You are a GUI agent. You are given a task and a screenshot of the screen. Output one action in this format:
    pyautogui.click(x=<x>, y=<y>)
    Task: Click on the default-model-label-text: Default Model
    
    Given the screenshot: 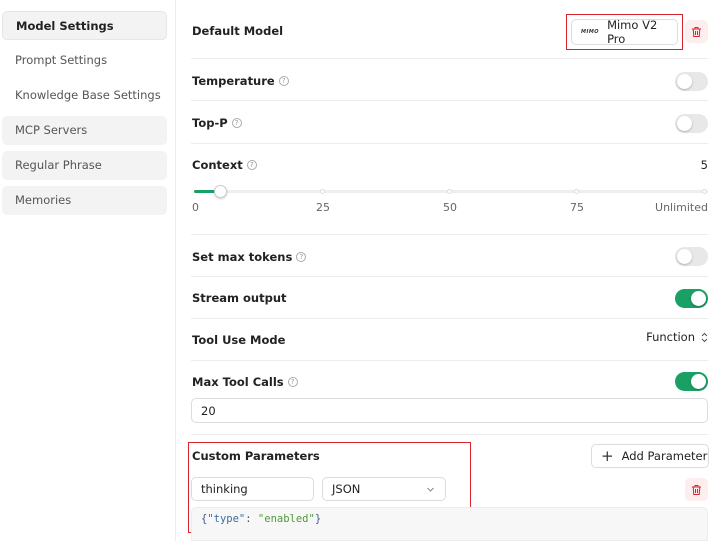 What is the action you would take?
    pyautogui.click(x=238, y=31)
    